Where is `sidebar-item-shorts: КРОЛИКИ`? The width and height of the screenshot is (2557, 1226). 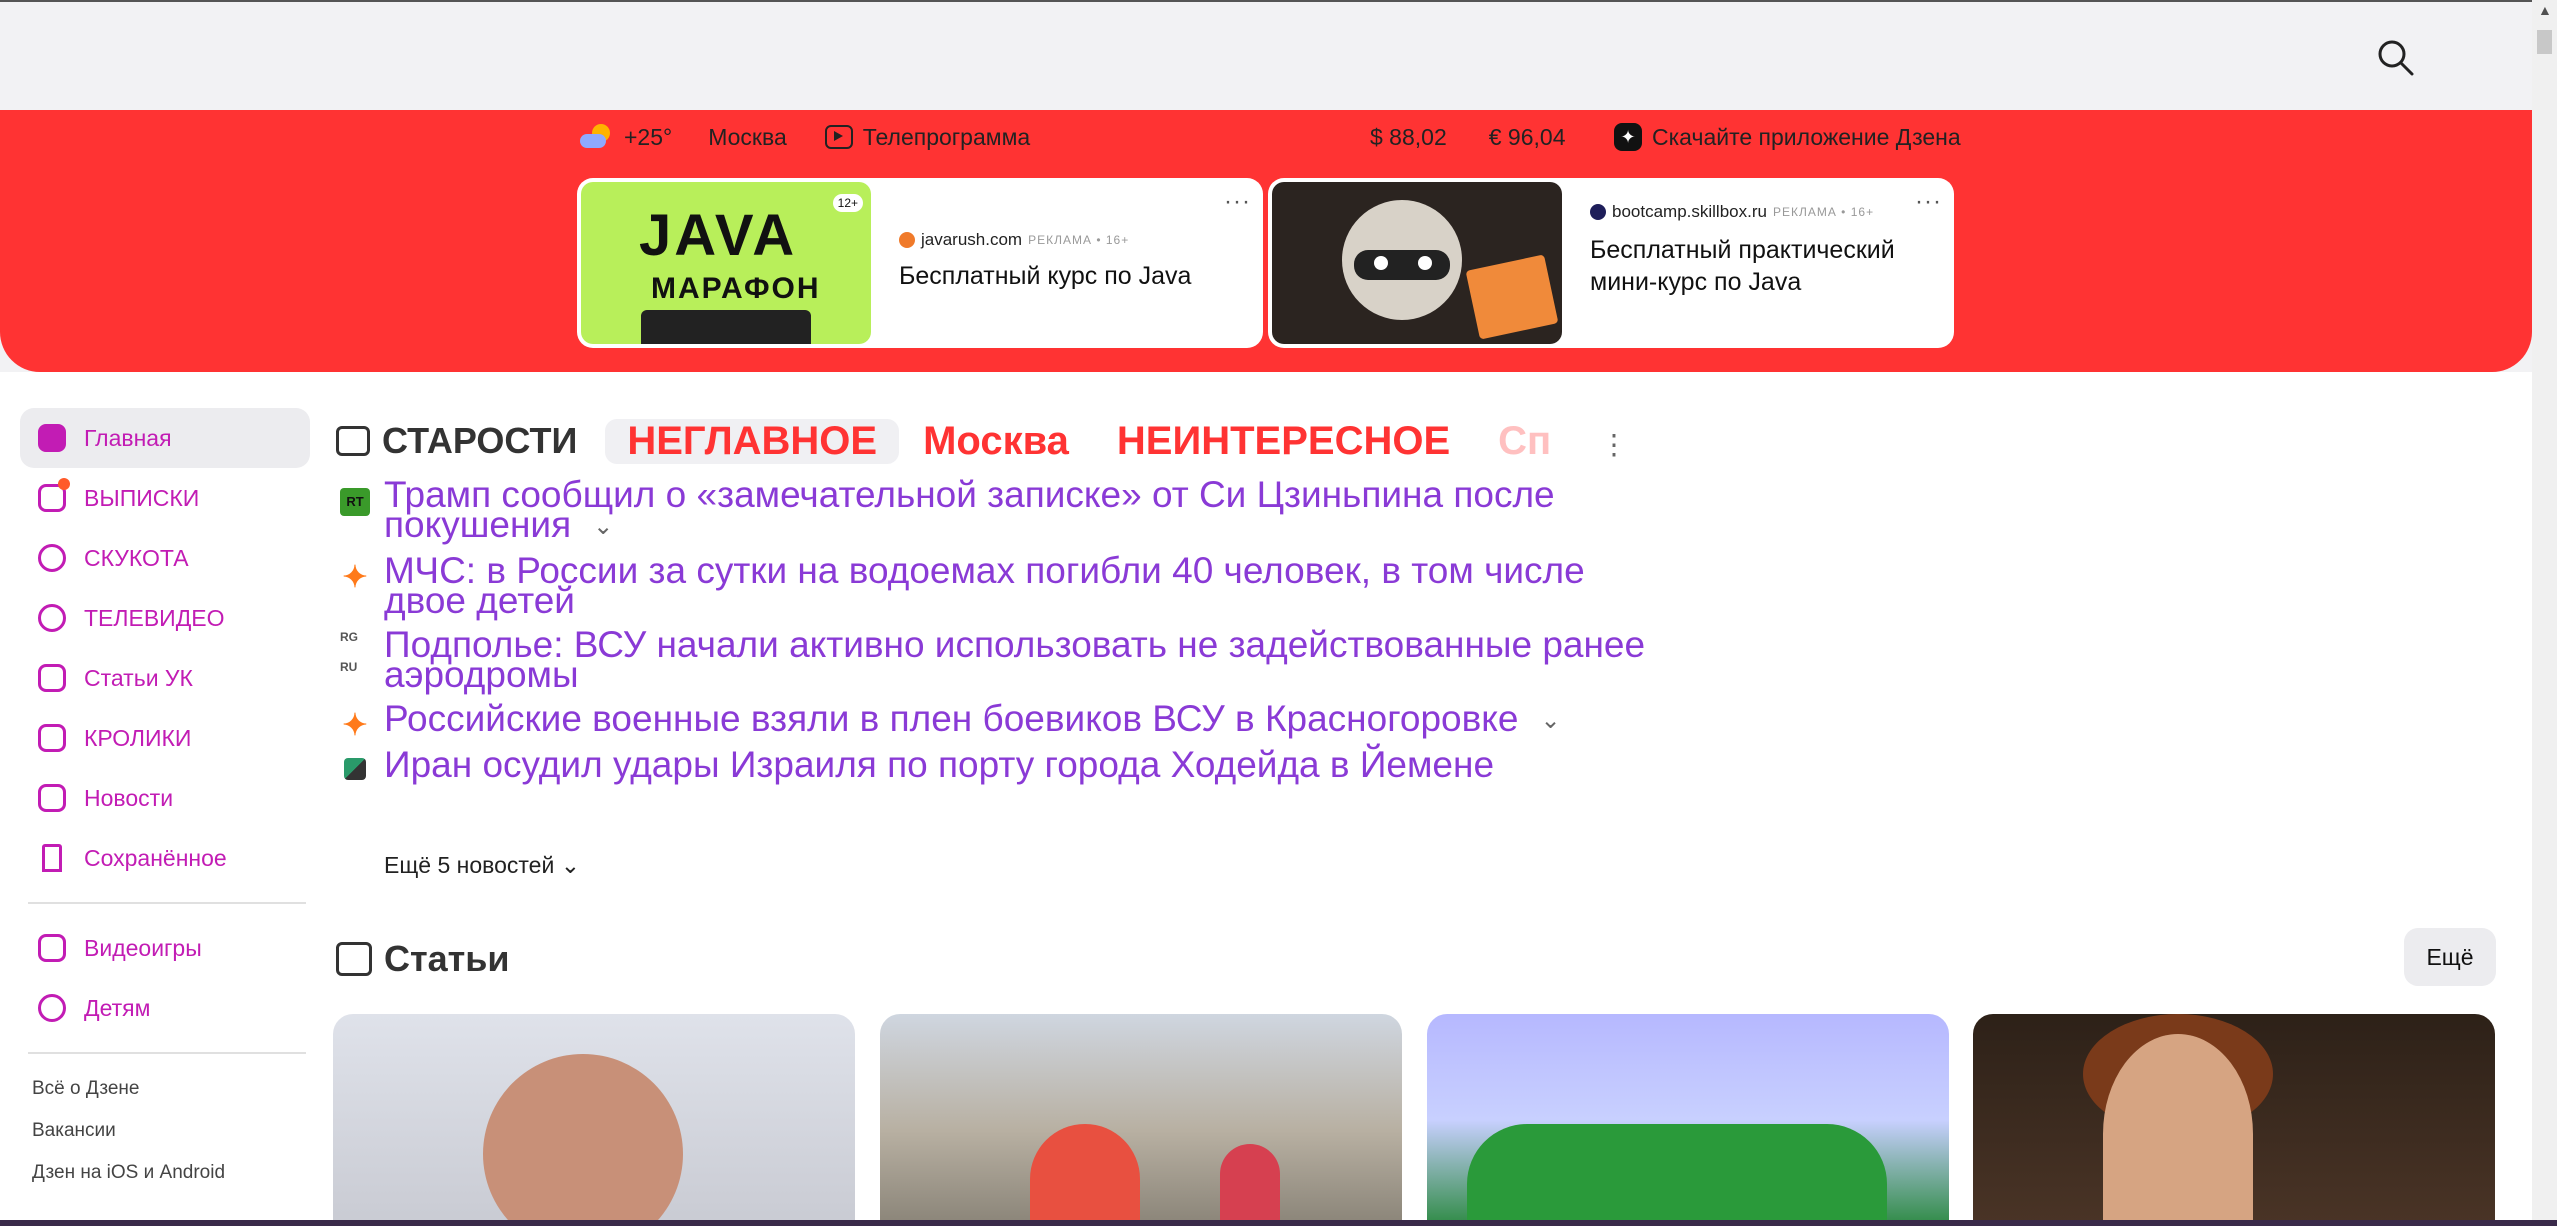
sidebar-item-shorts: КРОЛИКИ is located at coordinates (165, 738).